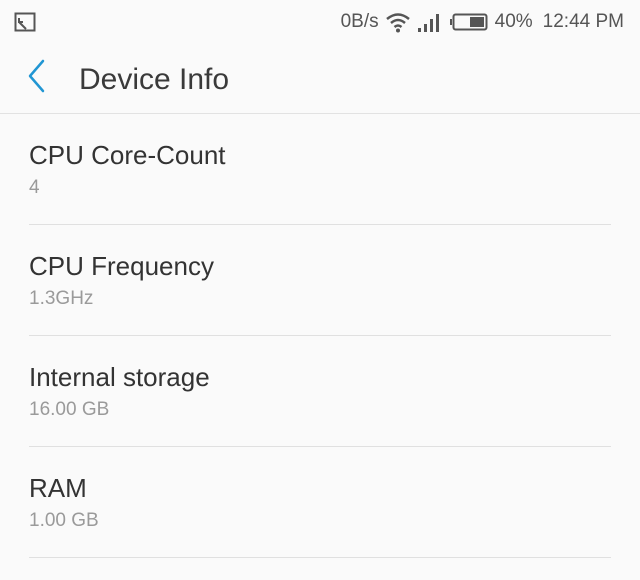 Image resolution: width=640 pixels, height=580 pixels. I want to click on item-label: Internal storage, so click(119, 377).